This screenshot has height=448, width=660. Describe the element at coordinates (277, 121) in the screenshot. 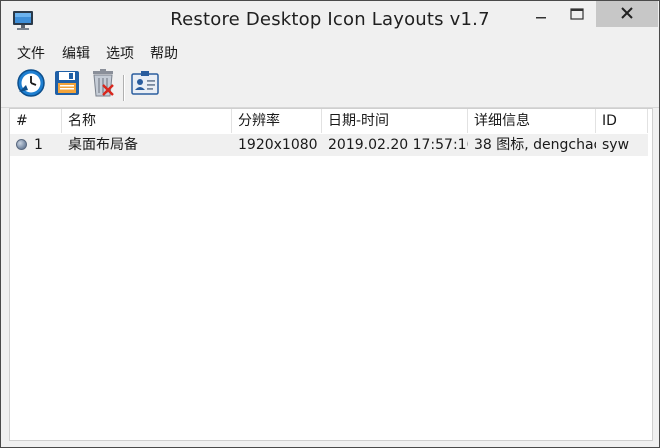

I see `column-header-resolution: 分辨率` at that location.